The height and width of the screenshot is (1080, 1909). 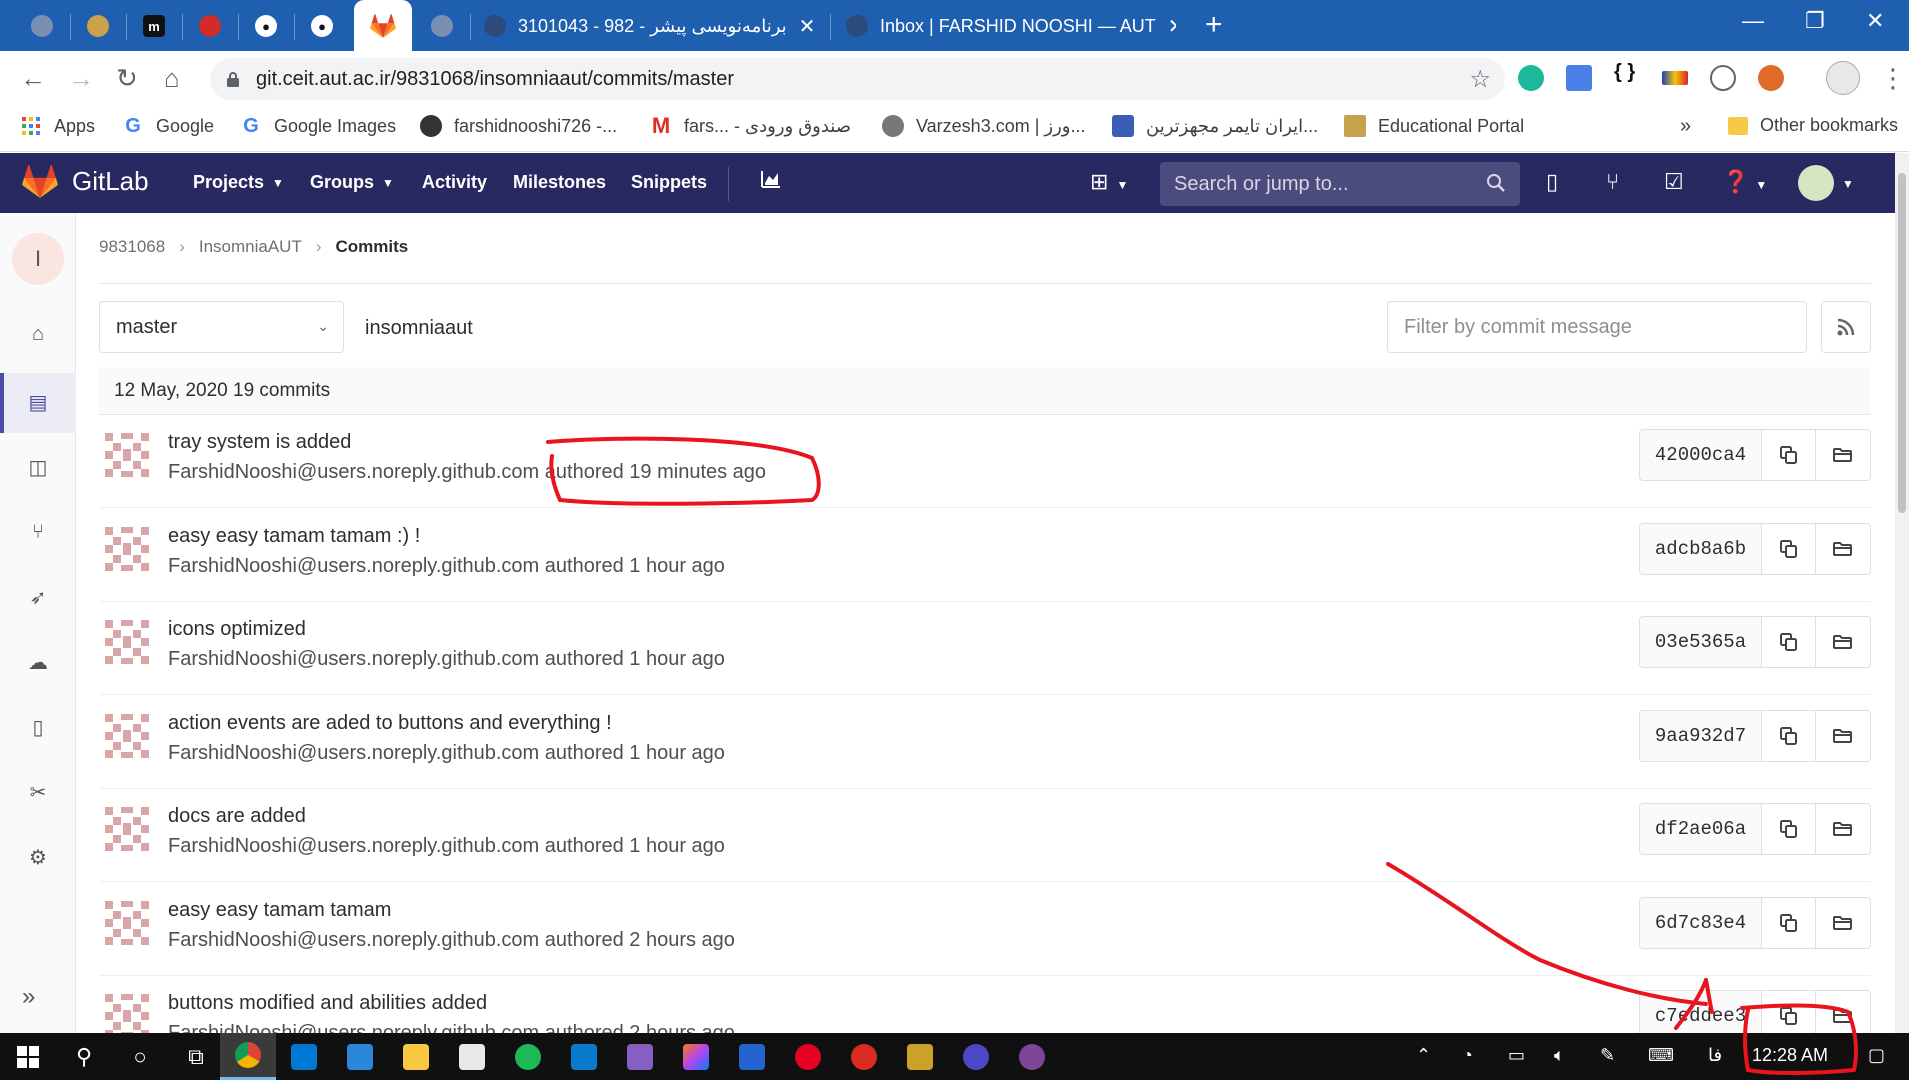 What do you see at coordinates (559, 182) in the screenshot?
I see `nav-milestones: Milestones` at bounding box center [559, 182].